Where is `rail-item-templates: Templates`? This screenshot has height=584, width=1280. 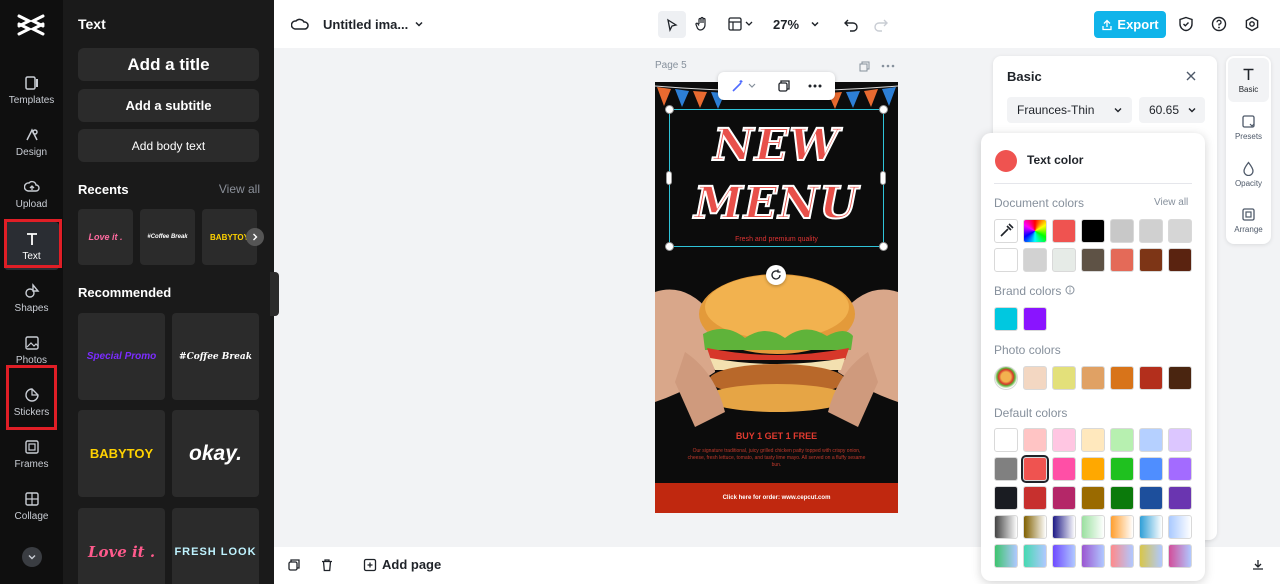 rail-item-templates: Templates is located at coordinates (31, 90).